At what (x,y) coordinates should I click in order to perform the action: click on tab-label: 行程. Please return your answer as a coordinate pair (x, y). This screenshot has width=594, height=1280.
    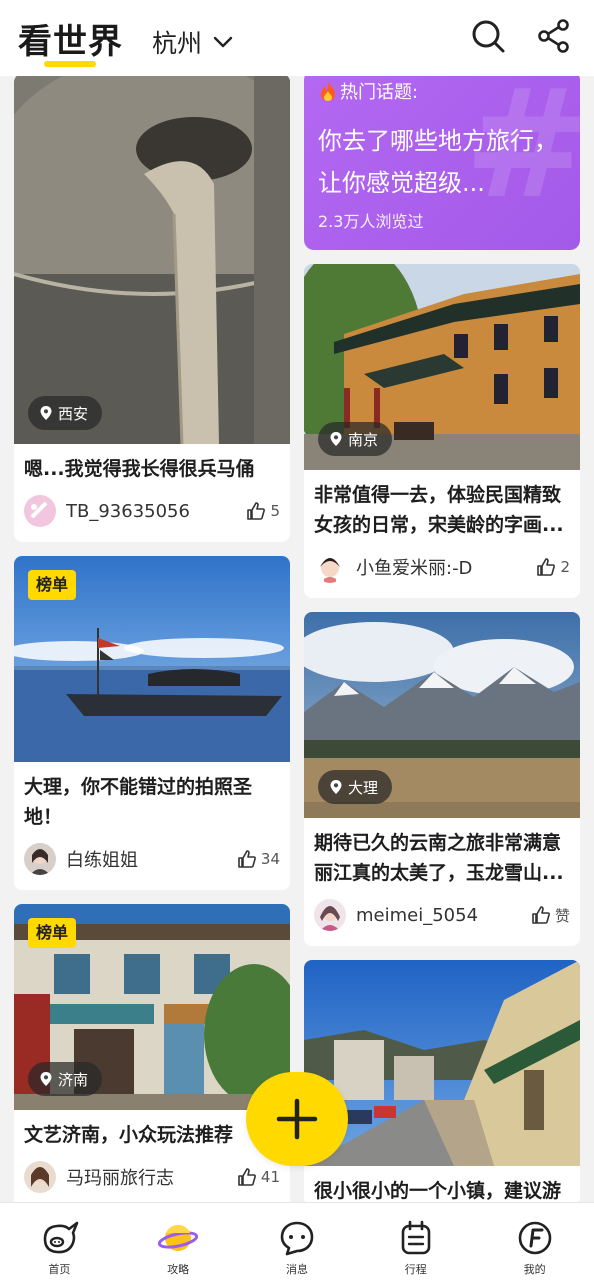
    Looking at the image, I should click on (415, 1269).